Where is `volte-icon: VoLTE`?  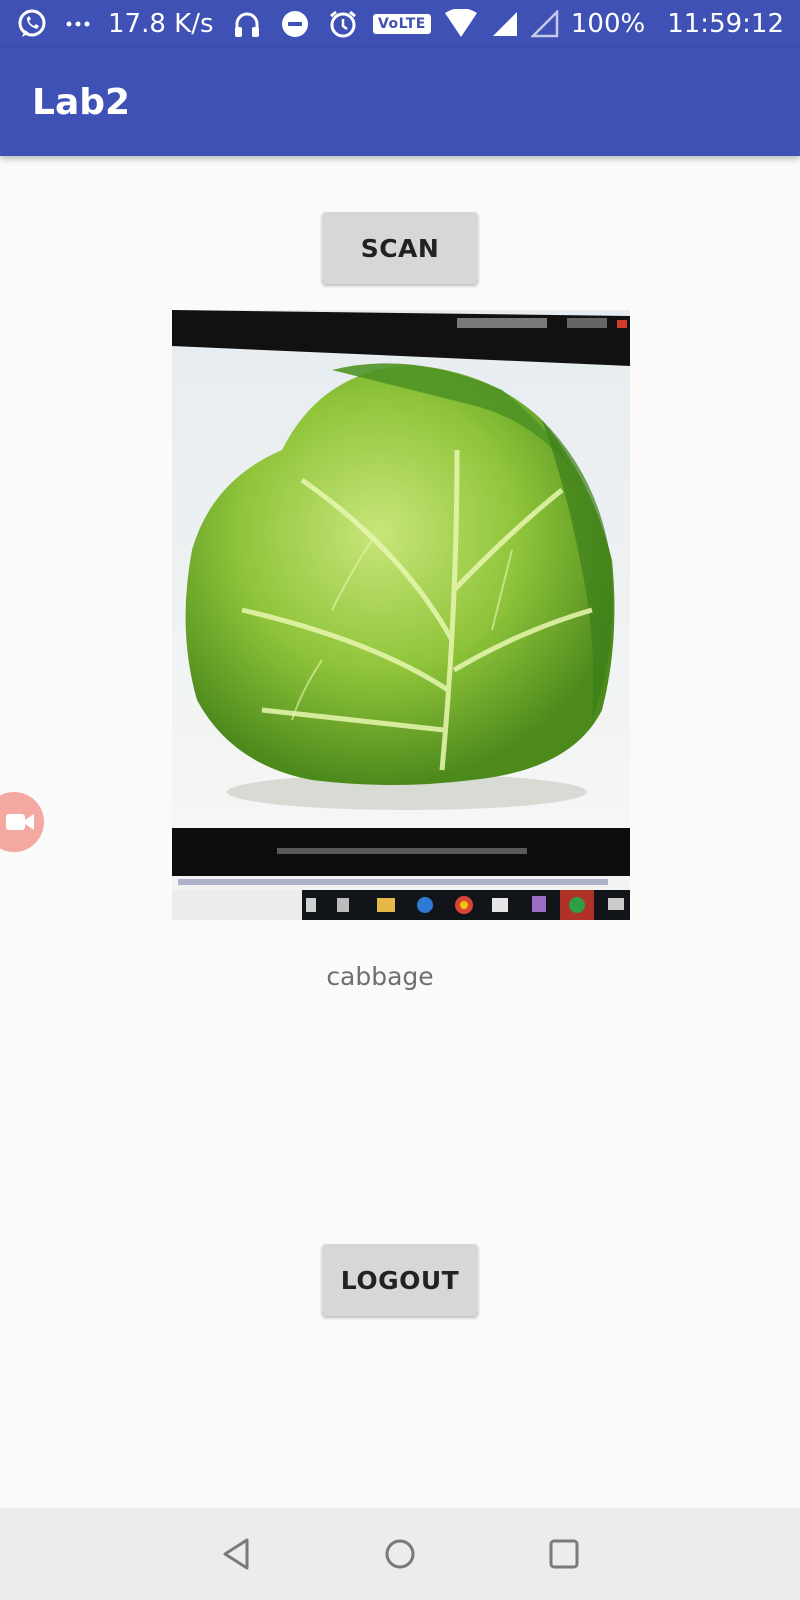 volte-icon: VoLTE is located at coordinates (401, 24).